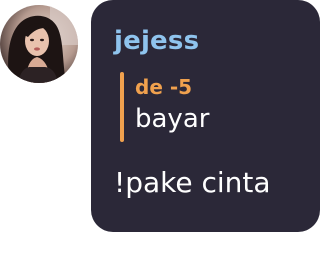 The height and width of the screenshot is (279, 320). I want to click on user-avatar-photo-icon, so click(39, 44).